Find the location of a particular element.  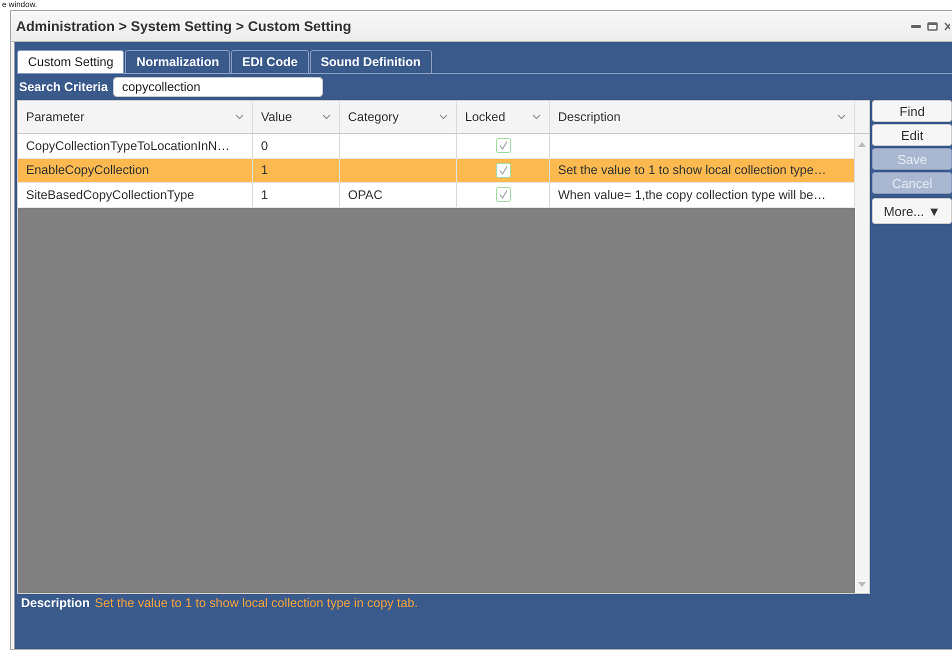

column-header: Category is located at coordinates (398, 117).